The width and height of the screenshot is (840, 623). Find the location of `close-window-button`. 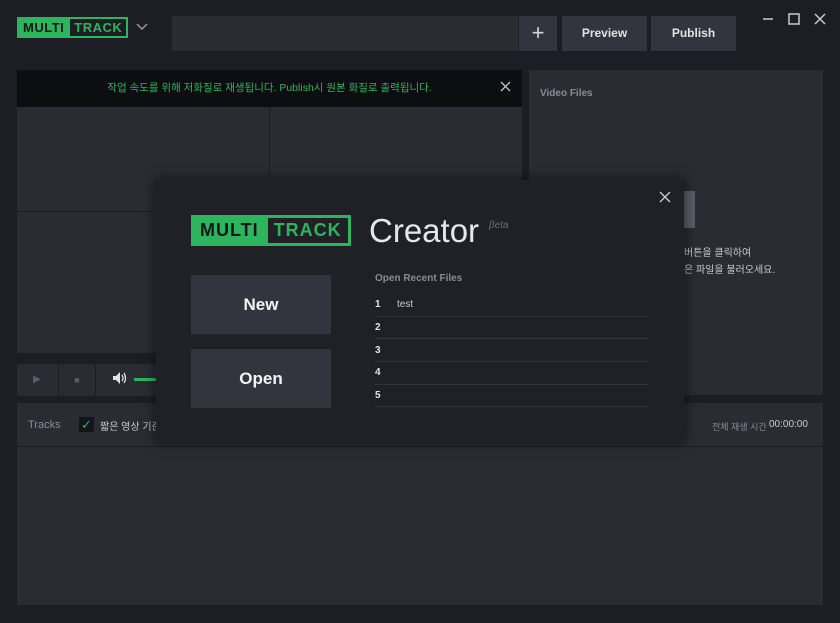

close-window-button is located at coordinates (820, 20).